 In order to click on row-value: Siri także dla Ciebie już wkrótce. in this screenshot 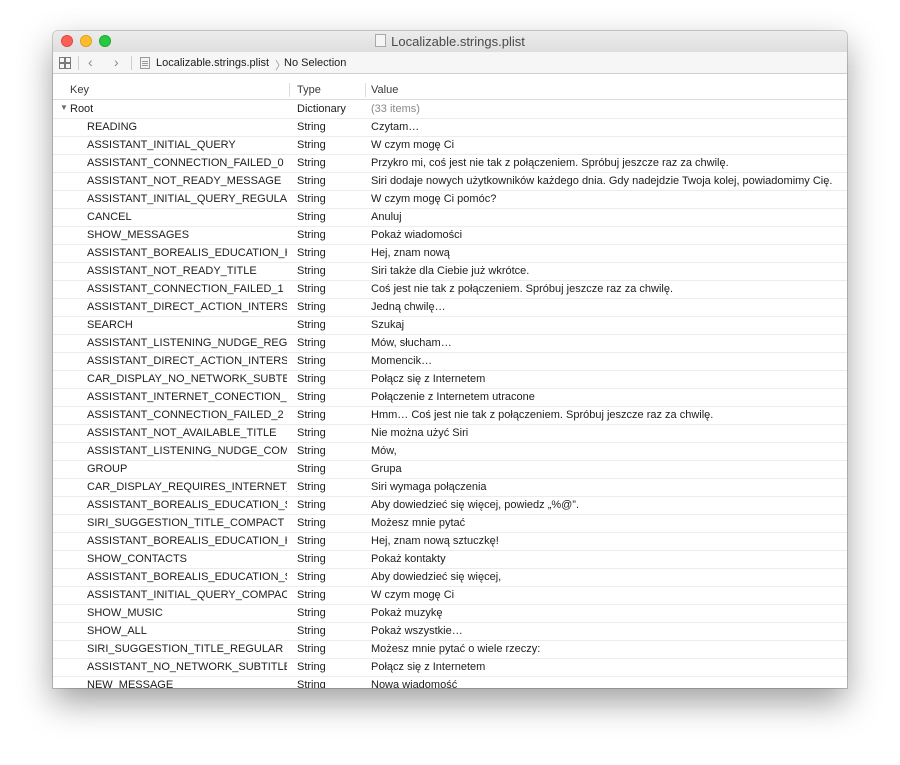, I will do `click(450, 271)`.